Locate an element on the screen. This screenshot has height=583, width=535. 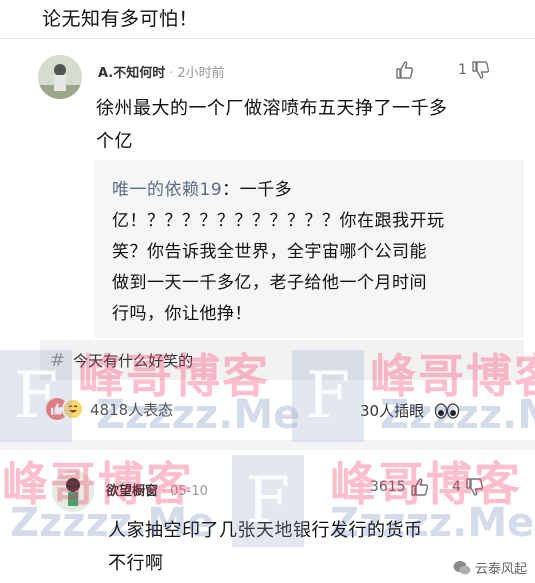
eyes-icon is located at coordinates (447, 410).